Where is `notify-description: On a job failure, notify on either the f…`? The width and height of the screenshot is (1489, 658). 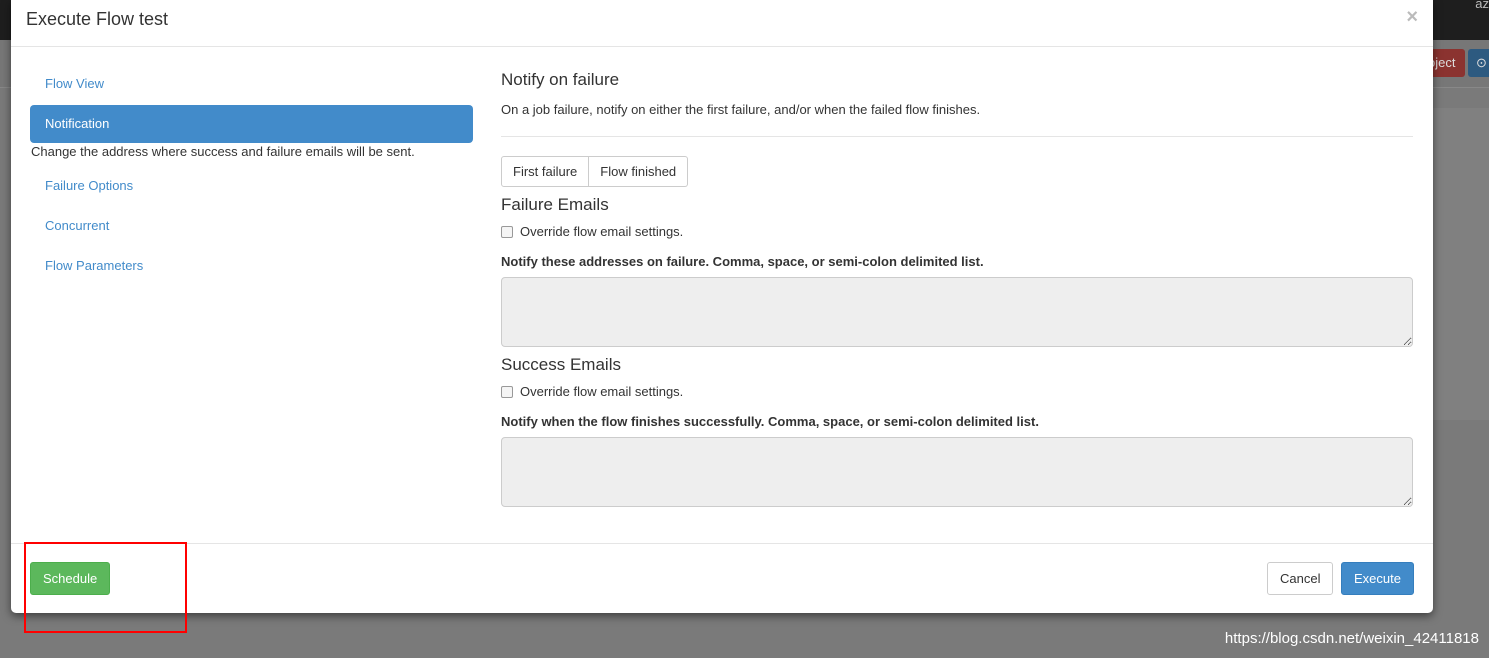 notify-description: On a job failure, notify on either the f… is located at coordinates (741, 109).